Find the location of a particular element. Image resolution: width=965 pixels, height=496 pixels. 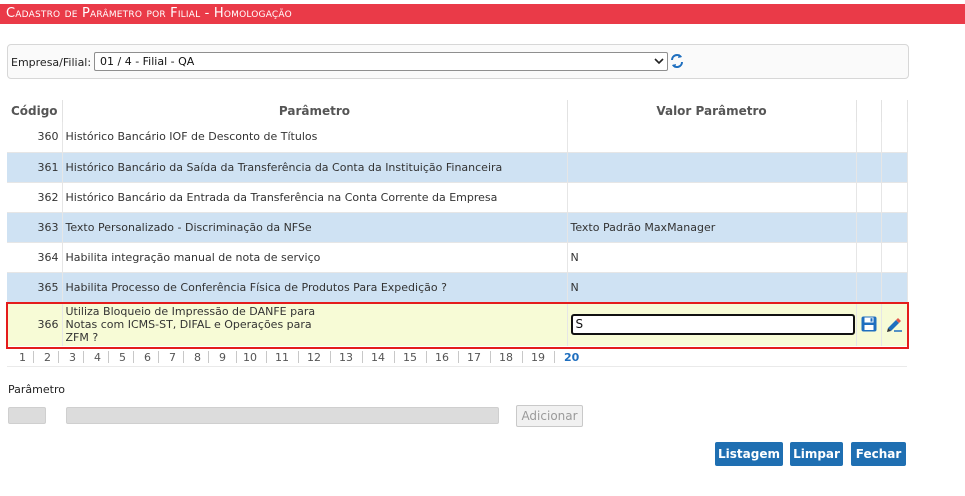

parameter-value-input is located at coordinates (282, 415).